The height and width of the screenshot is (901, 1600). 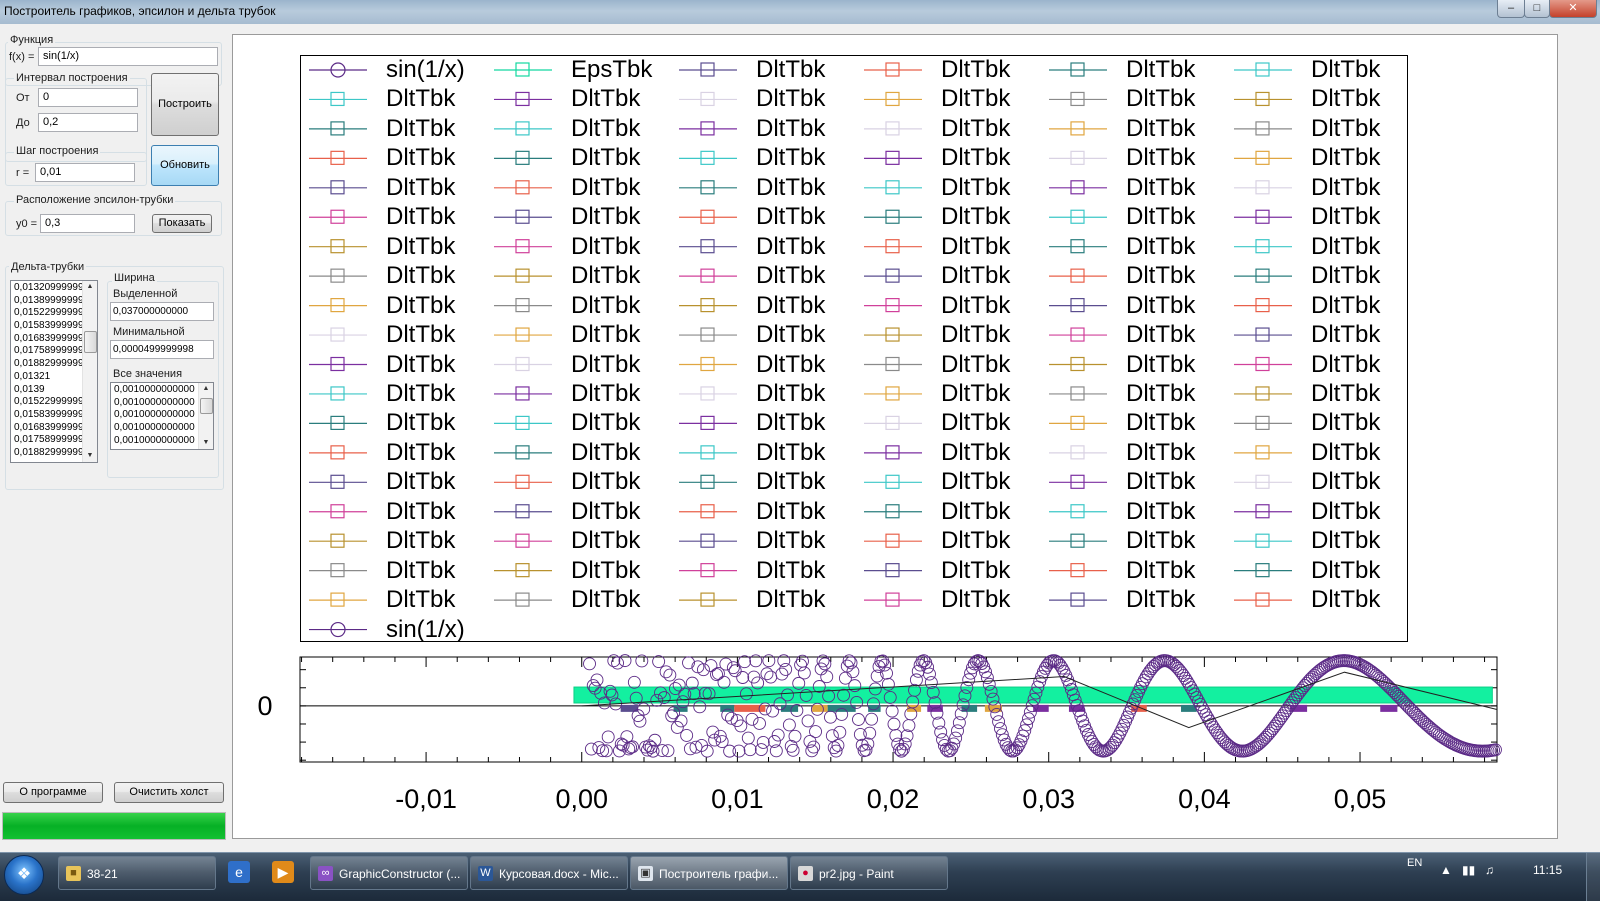 What do you see at coordinates (805, 873) in the screenshot?
I see `paint-icon: ●` at bounding box center [805, 873].